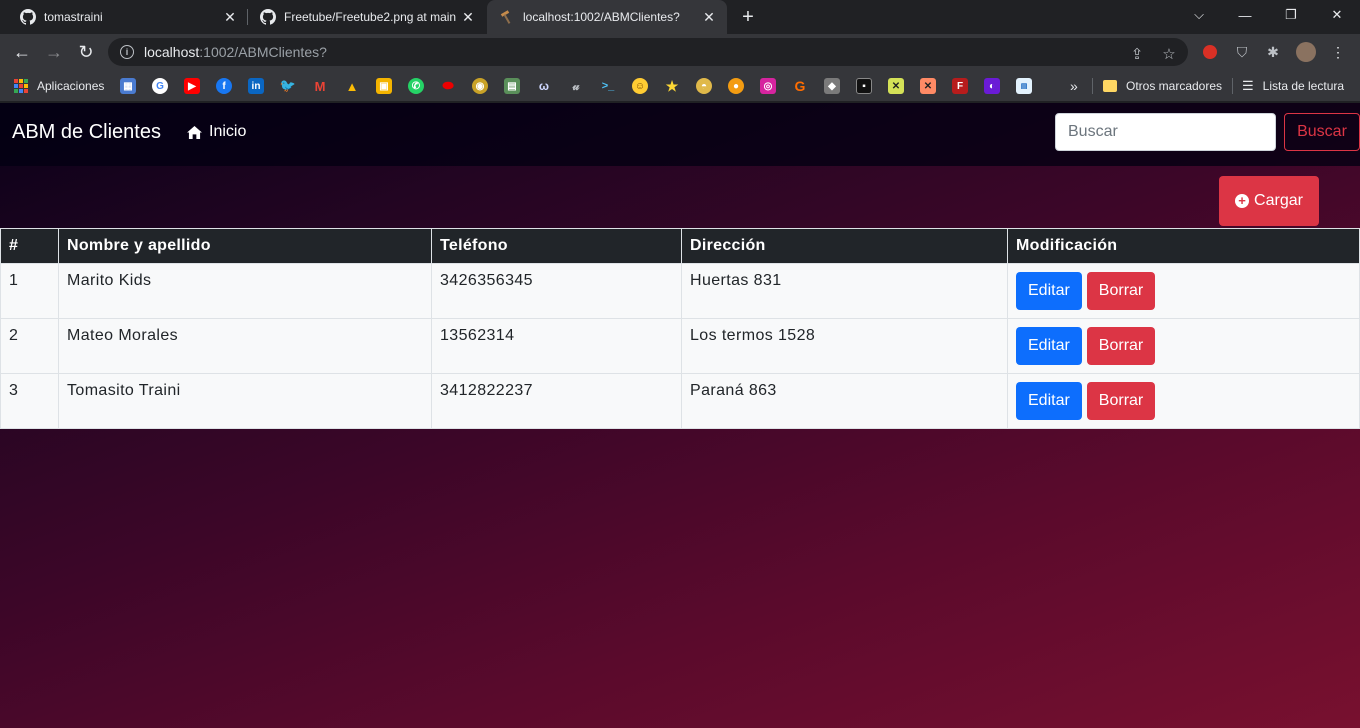  I want to click on store-icon: ▦, so click(128, 86).